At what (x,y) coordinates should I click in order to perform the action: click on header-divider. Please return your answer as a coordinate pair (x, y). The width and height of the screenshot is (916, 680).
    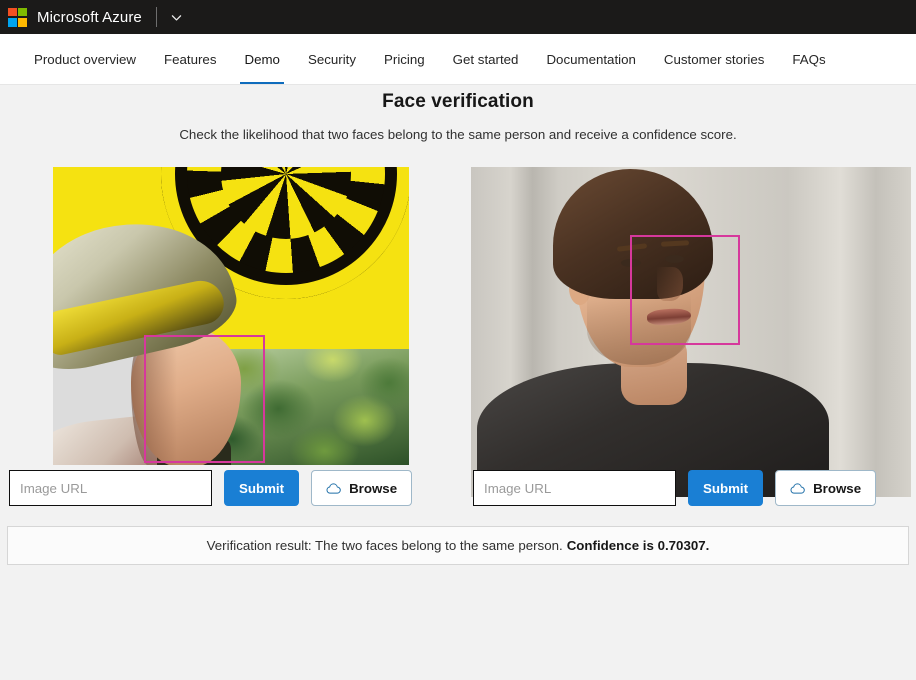
    Looking at the image, I should click on (156, 17).